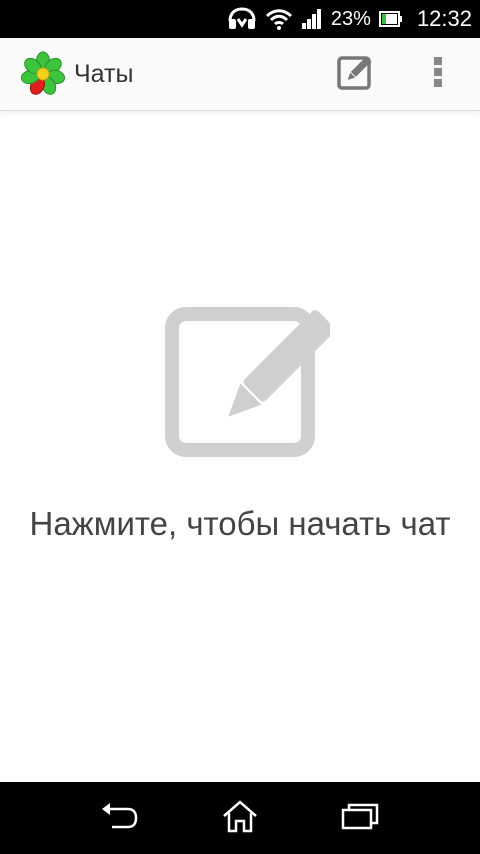 This screenshot has width=480, height=854. I want to click on overflow-menu-icon, so click(438, 74).